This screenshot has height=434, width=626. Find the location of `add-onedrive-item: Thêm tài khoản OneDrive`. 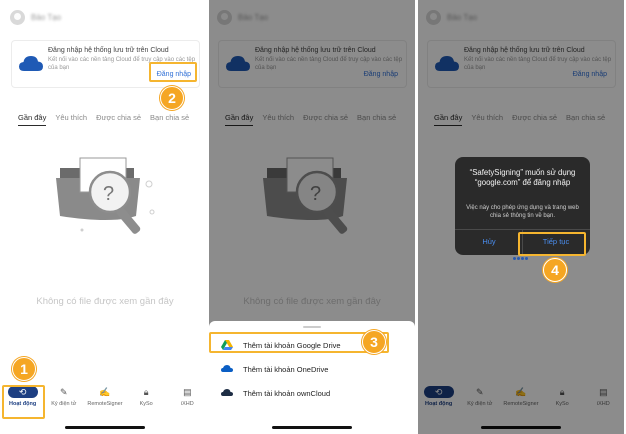

add-onedrive-item: Thêm tài khoản OneDrive is located at coordinates (312, 369).